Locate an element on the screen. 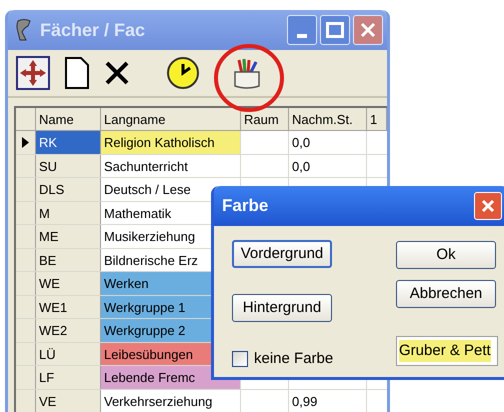 The width and height of the screenshot is (504, 412). minimize-button is located at coordinates (302, 30).